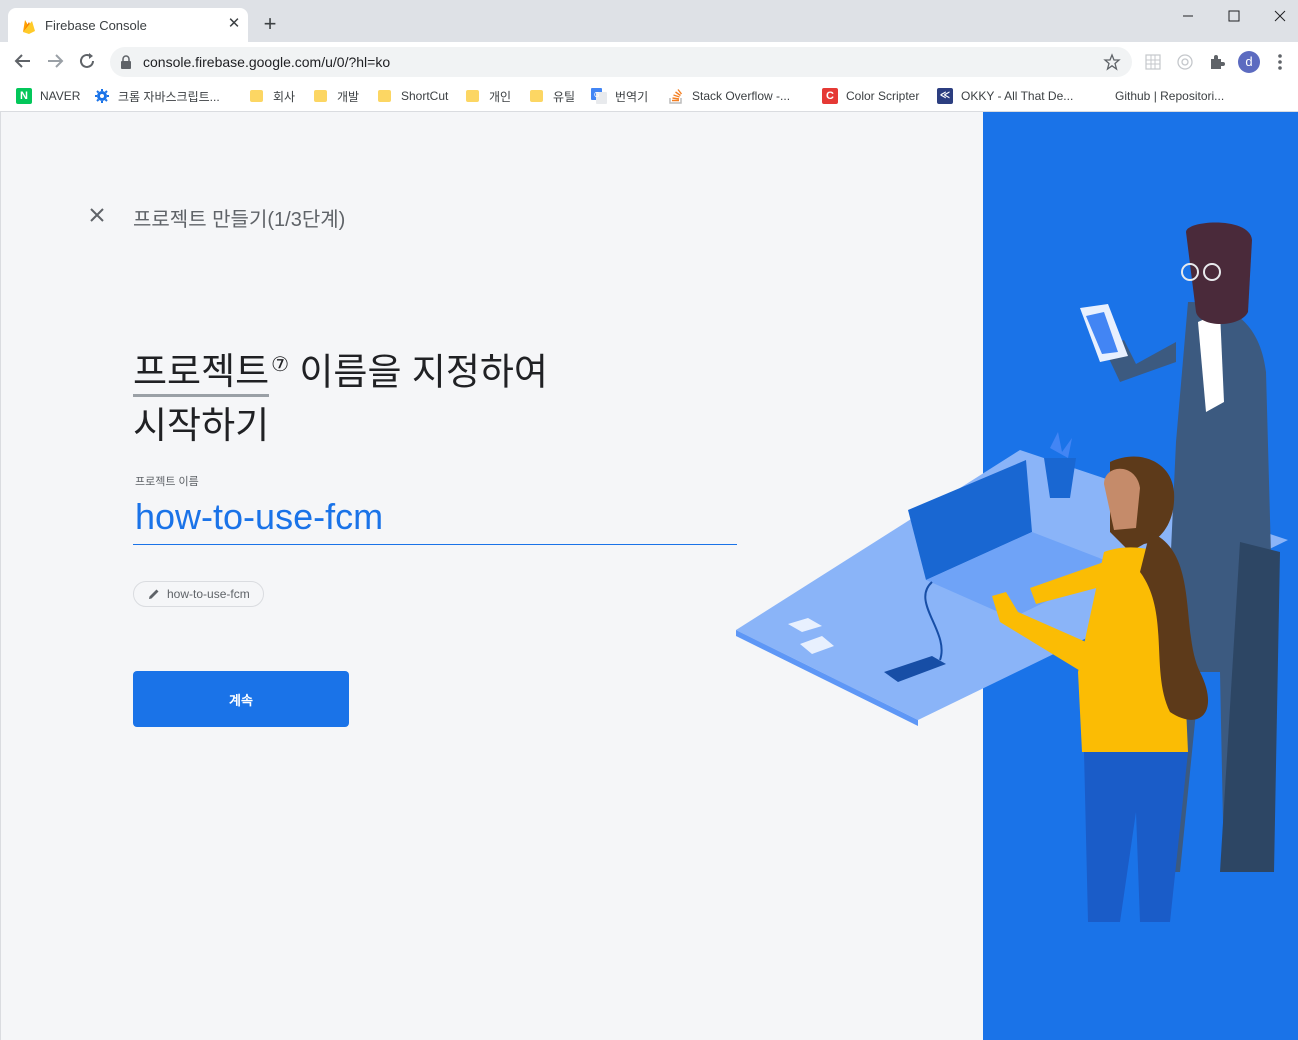  What do you see at coordinates (676, 96) in the screenshot?
I see `stackoverflow-icon` at bounding box center [676, 96].